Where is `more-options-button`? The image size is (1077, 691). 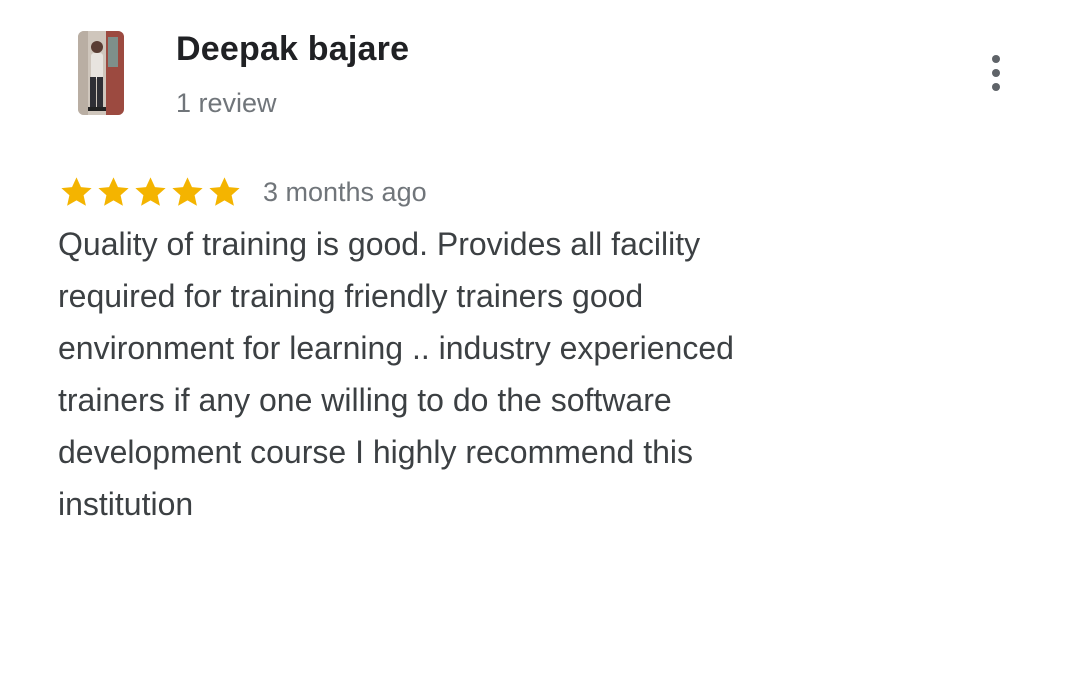
more-options-button is located at coordinates (996, 73).